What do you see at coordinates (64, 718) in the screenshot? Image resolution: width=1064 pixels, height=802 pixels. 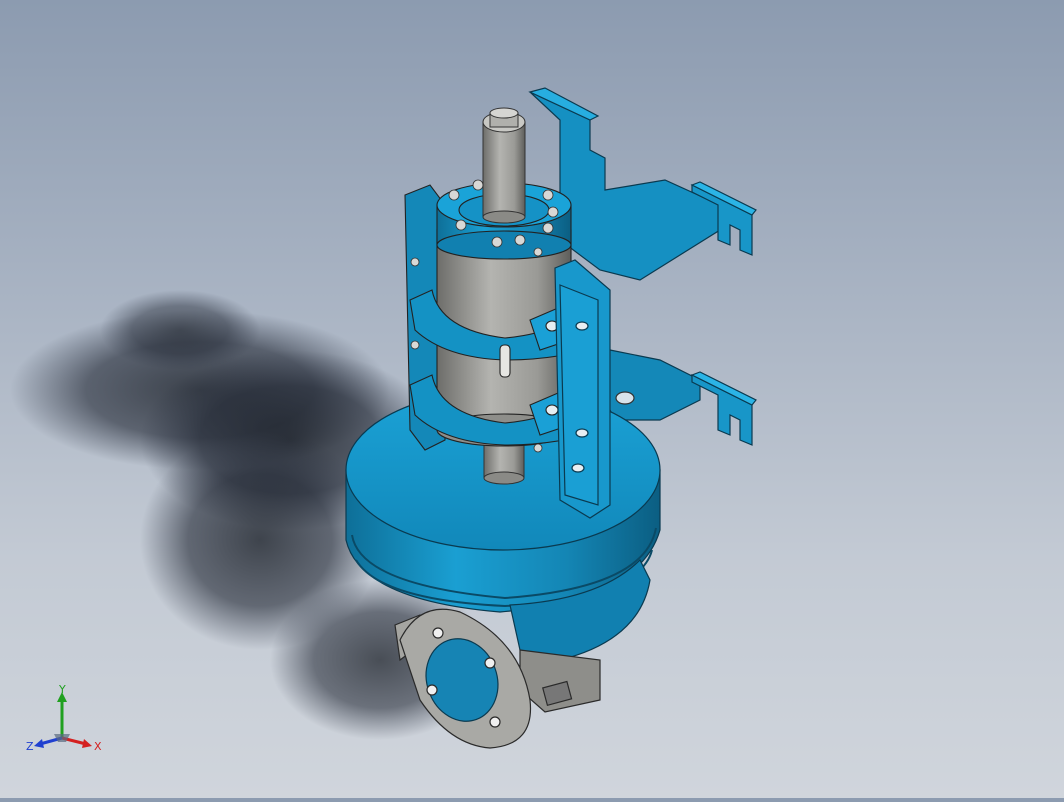 I see `coordinate-triad: Y X Z` at bounding box center [64, 718].